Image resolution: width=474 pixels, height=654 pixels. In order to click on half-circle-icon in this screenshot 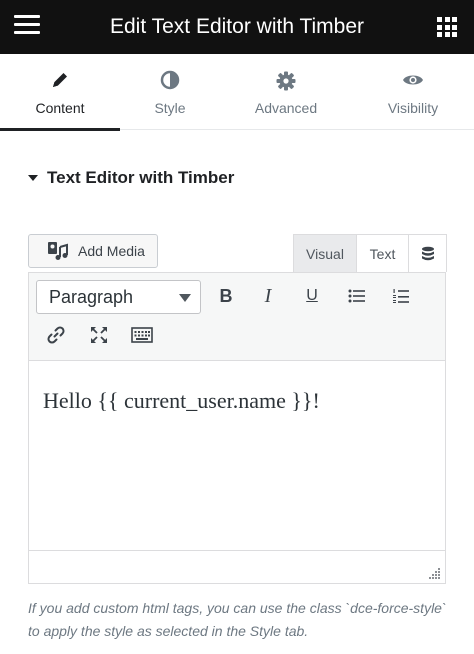, I will do `click(170, 81)`.